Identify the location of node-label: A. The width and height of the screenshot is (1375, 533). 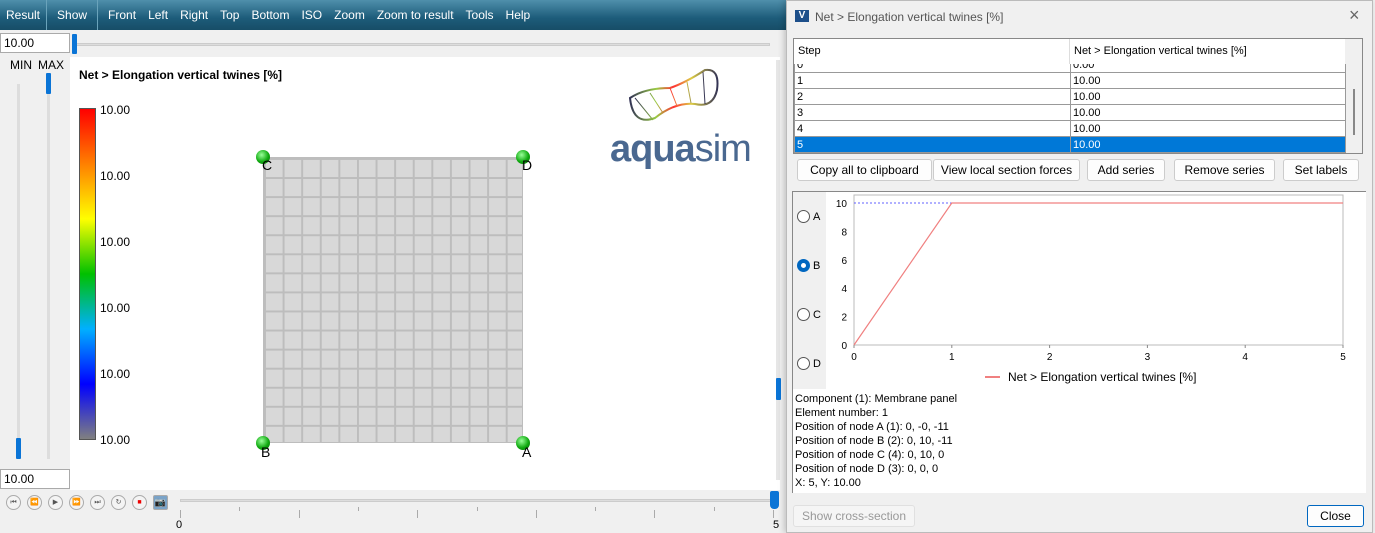
(527, 452).